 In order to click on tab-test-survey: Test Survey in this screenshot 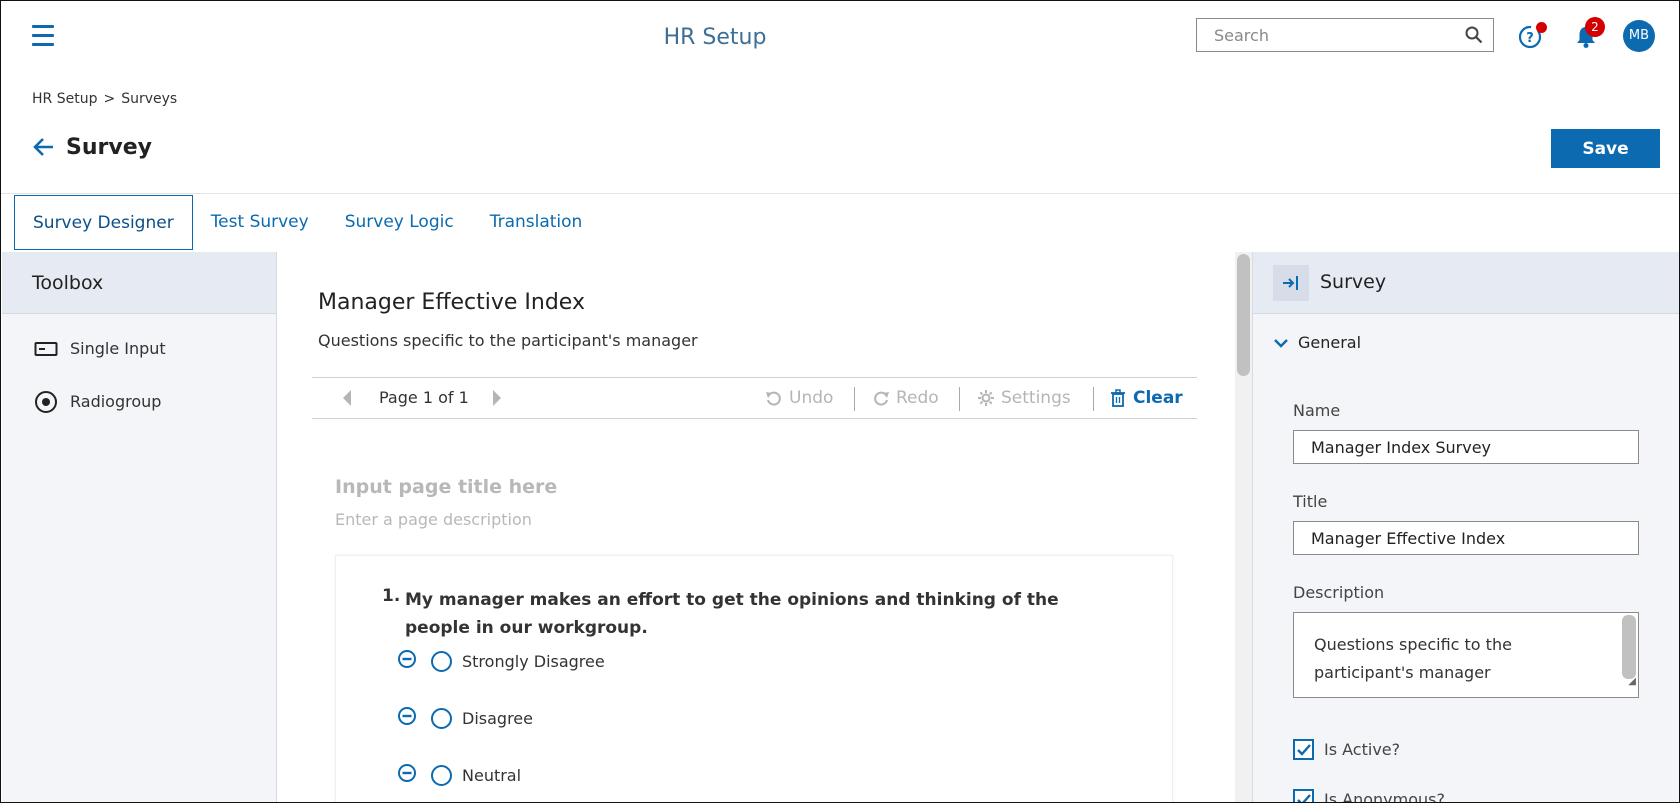, I will do `click(260, 222)`.